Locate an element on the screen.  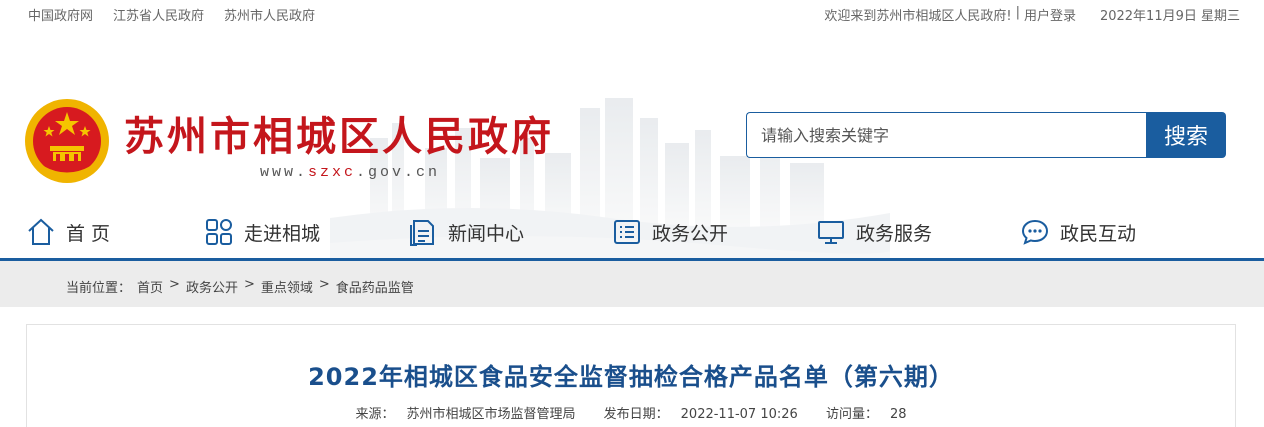
nav-item-services: 政务服务 is located at coordinates (874, 232).